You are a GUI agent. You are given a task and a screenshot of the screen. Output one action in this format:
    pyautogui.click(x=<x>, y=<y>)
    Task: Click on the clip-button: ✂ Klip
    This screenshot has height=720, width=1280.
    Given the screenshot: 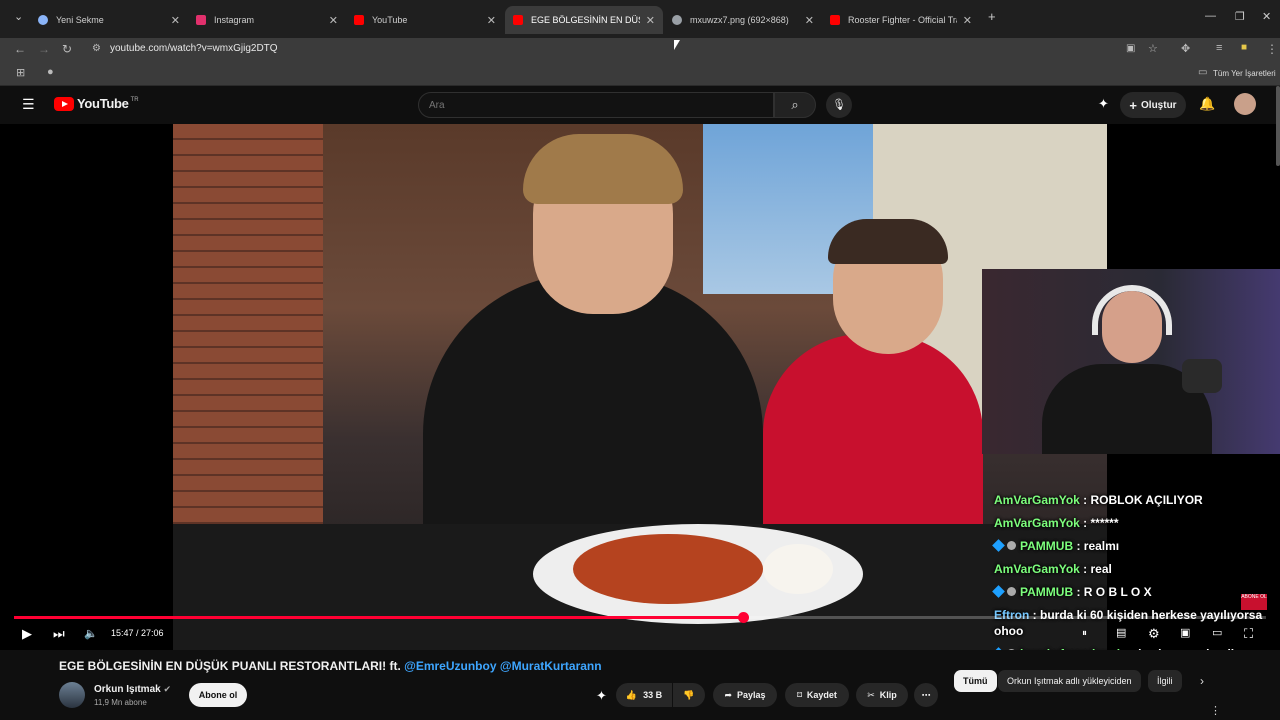 What is the action you would take?
    pyautogui.click(x=882, y=695)
    